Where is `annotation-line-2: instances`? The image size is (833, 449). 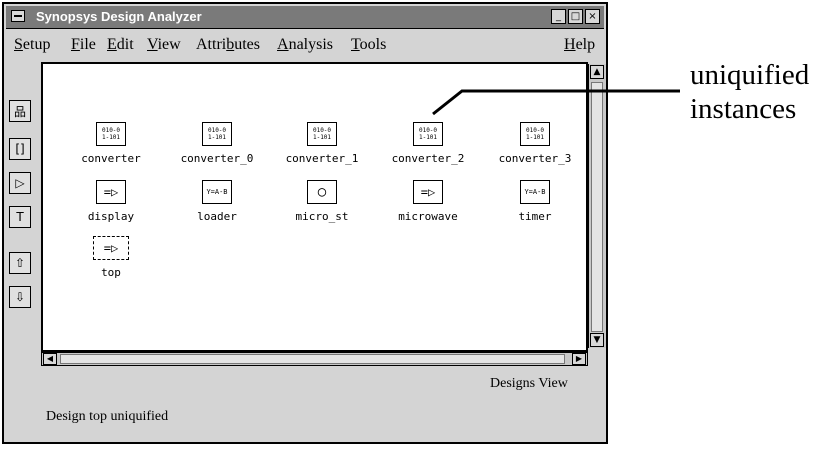 annotation-line-2: instances is located at coordinates (743, 109).